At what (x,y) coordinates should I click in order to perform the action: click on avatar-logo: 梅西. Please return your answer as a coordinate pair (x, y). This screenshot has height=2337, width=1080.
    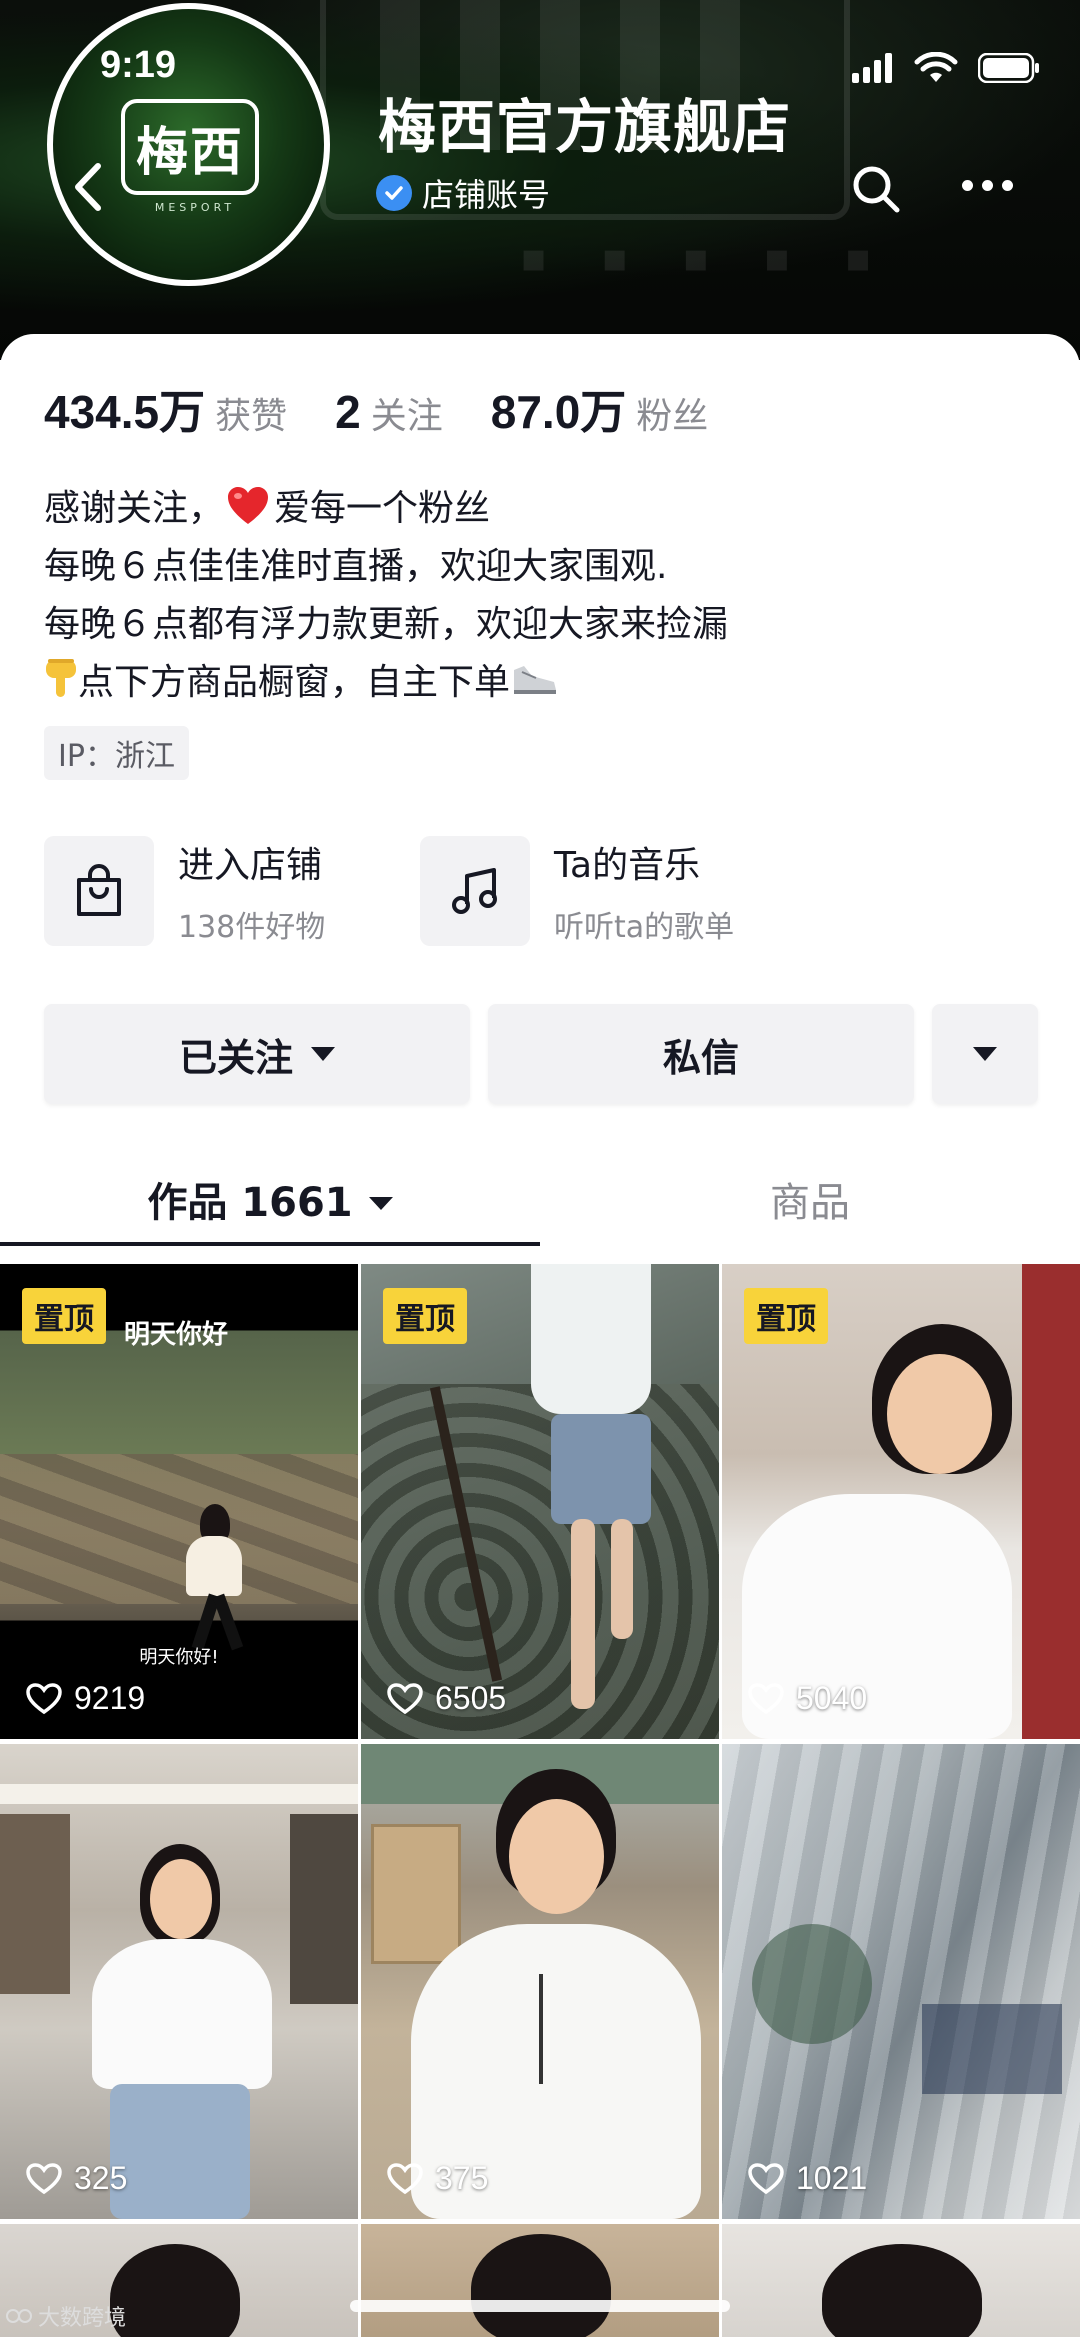
    Looking at the image, I should click on (190, 147).